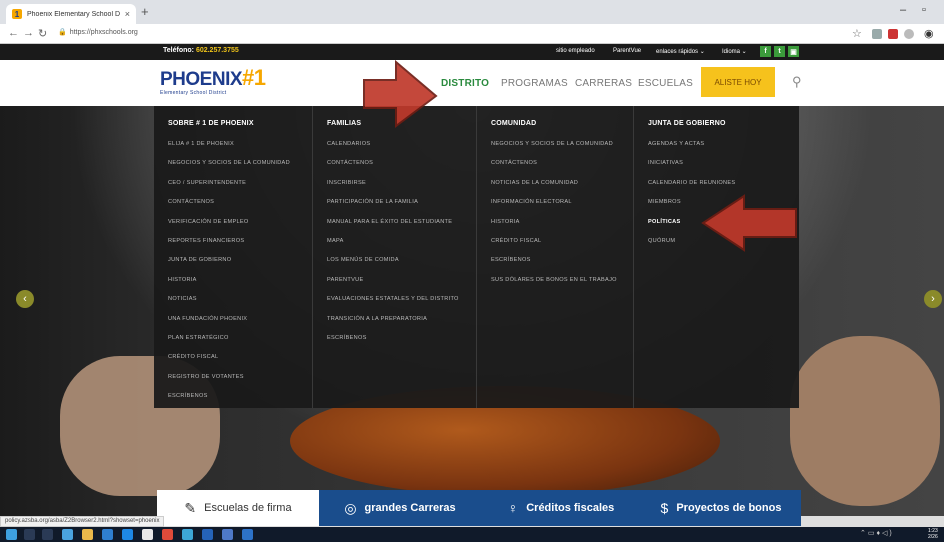  I want to click on edge-icon, so click(127, 534).